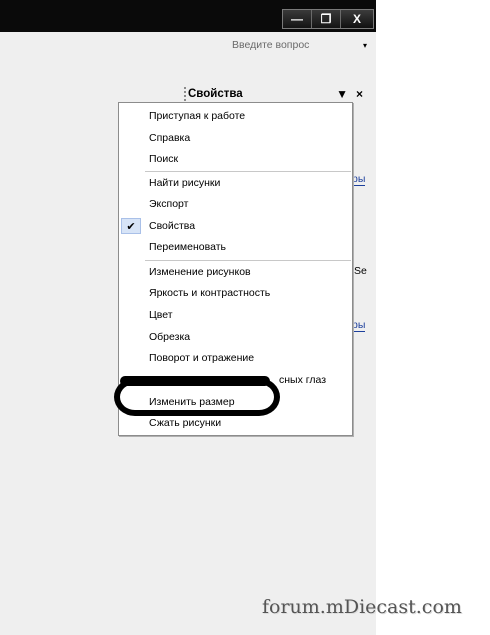 This screenshot has height=635, width=490. I want to click on background-text: Se, so click(360, 271).